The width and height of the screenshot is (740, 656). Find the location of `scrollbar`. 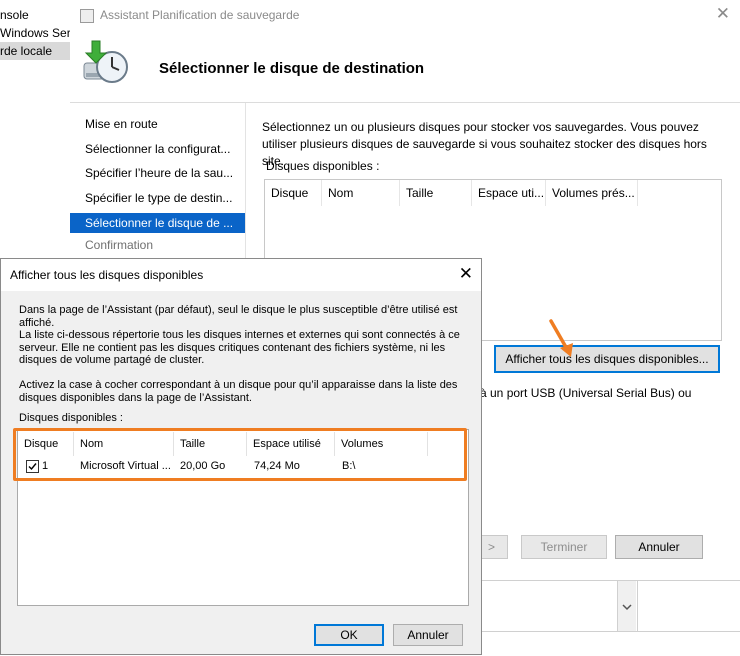

scrollbar is located at coordinates (626, 606).